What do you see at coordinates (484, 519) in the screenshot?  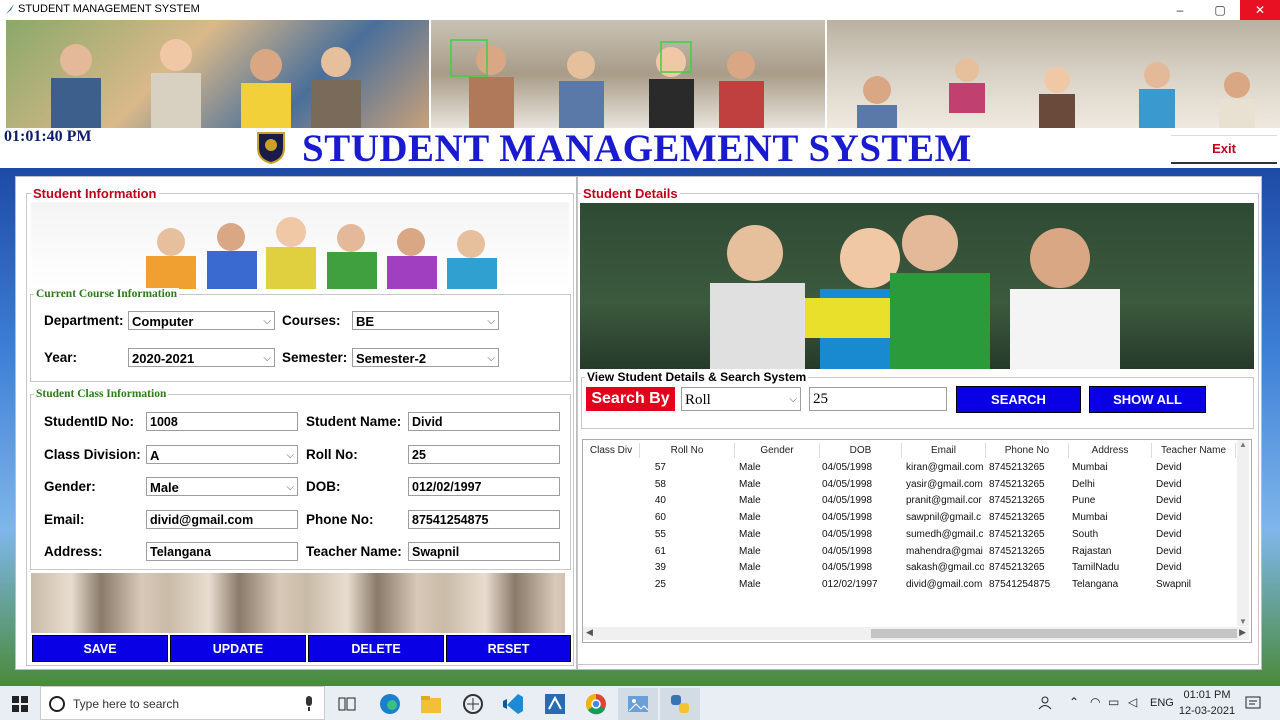 I see `phone-no-input: 87541254875` at bounding box center [484, 519].